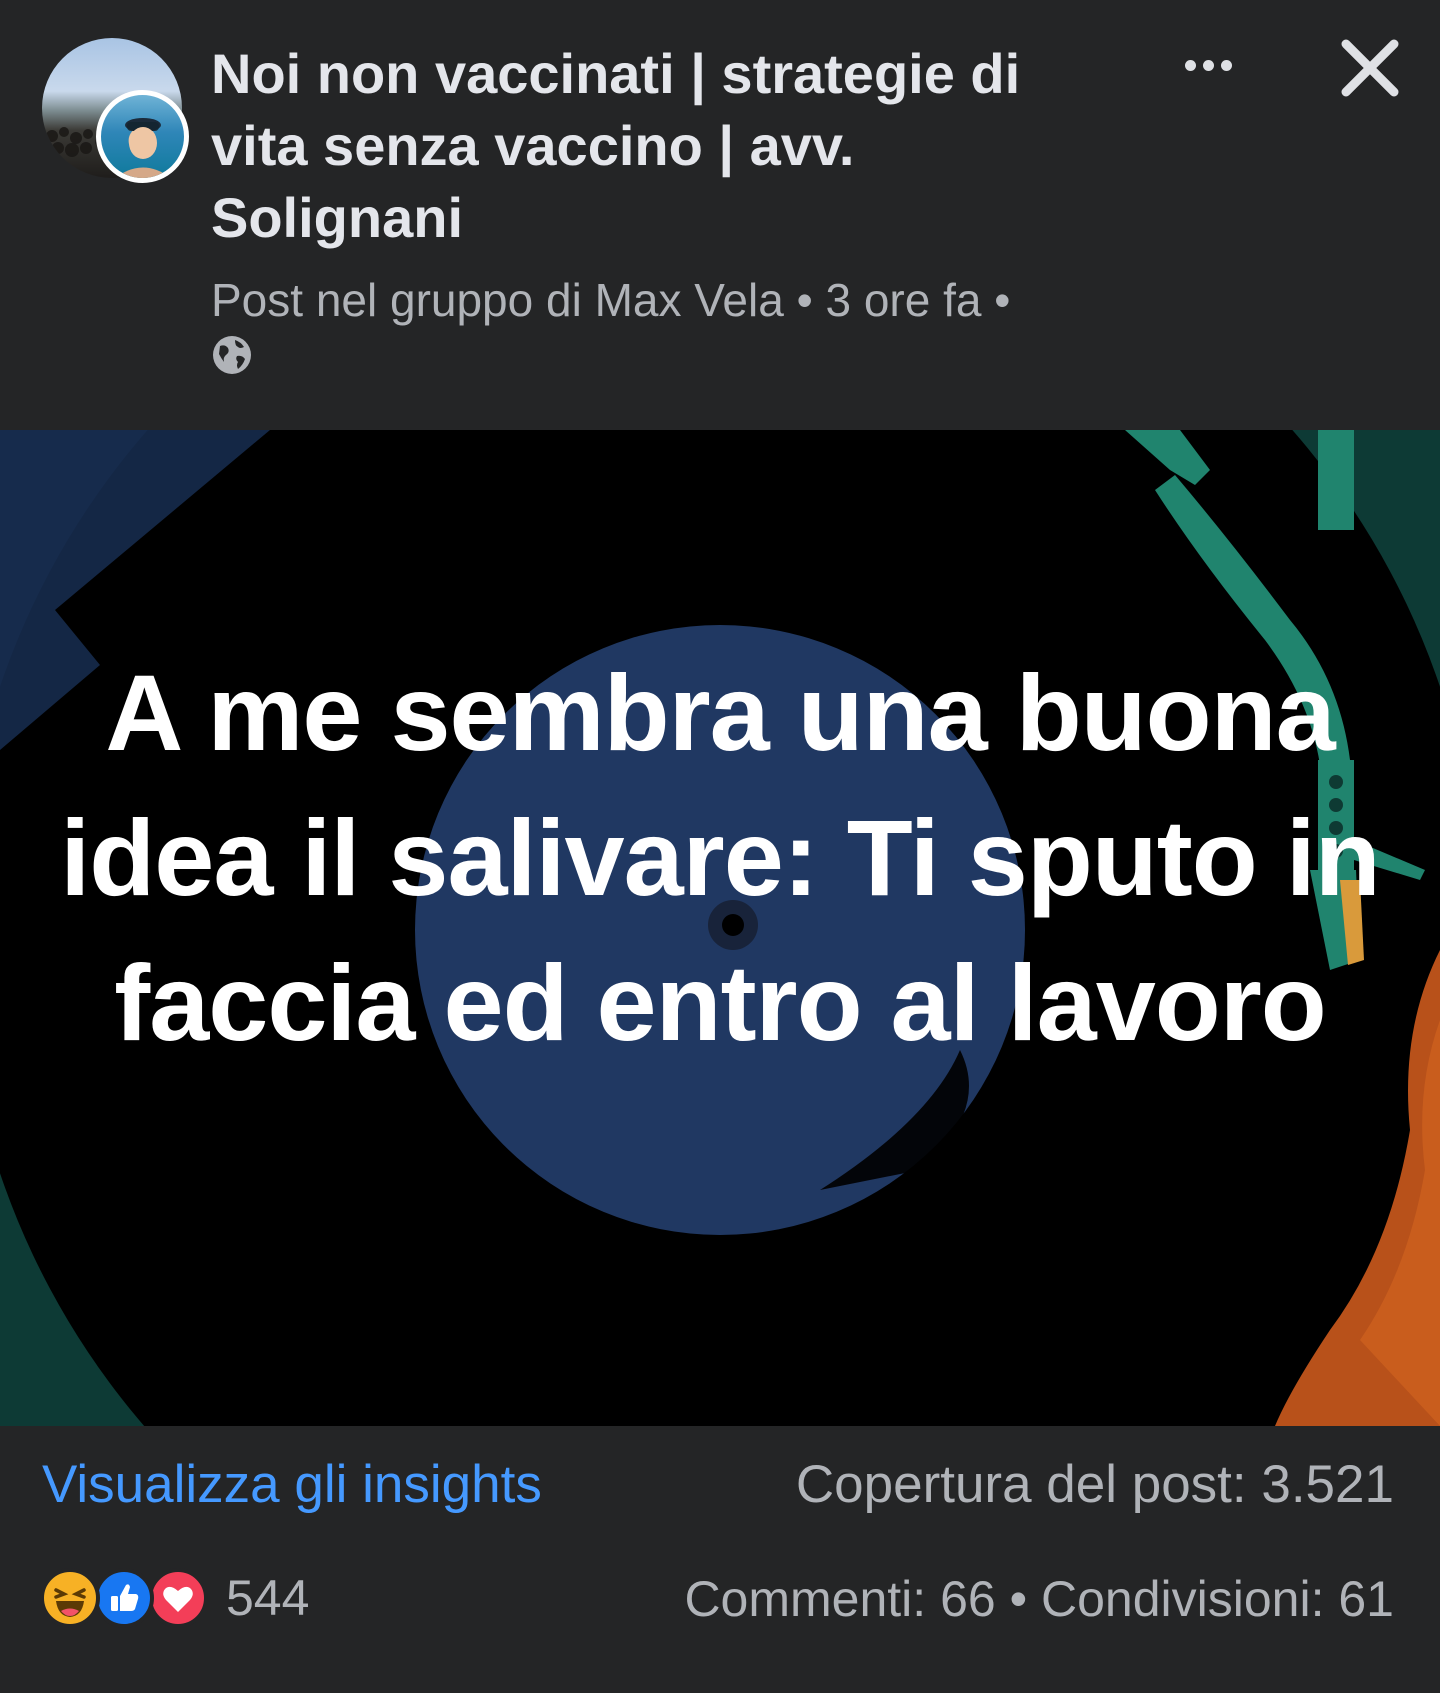  I want to click on like-reaction-icon, so click(124, 1598).